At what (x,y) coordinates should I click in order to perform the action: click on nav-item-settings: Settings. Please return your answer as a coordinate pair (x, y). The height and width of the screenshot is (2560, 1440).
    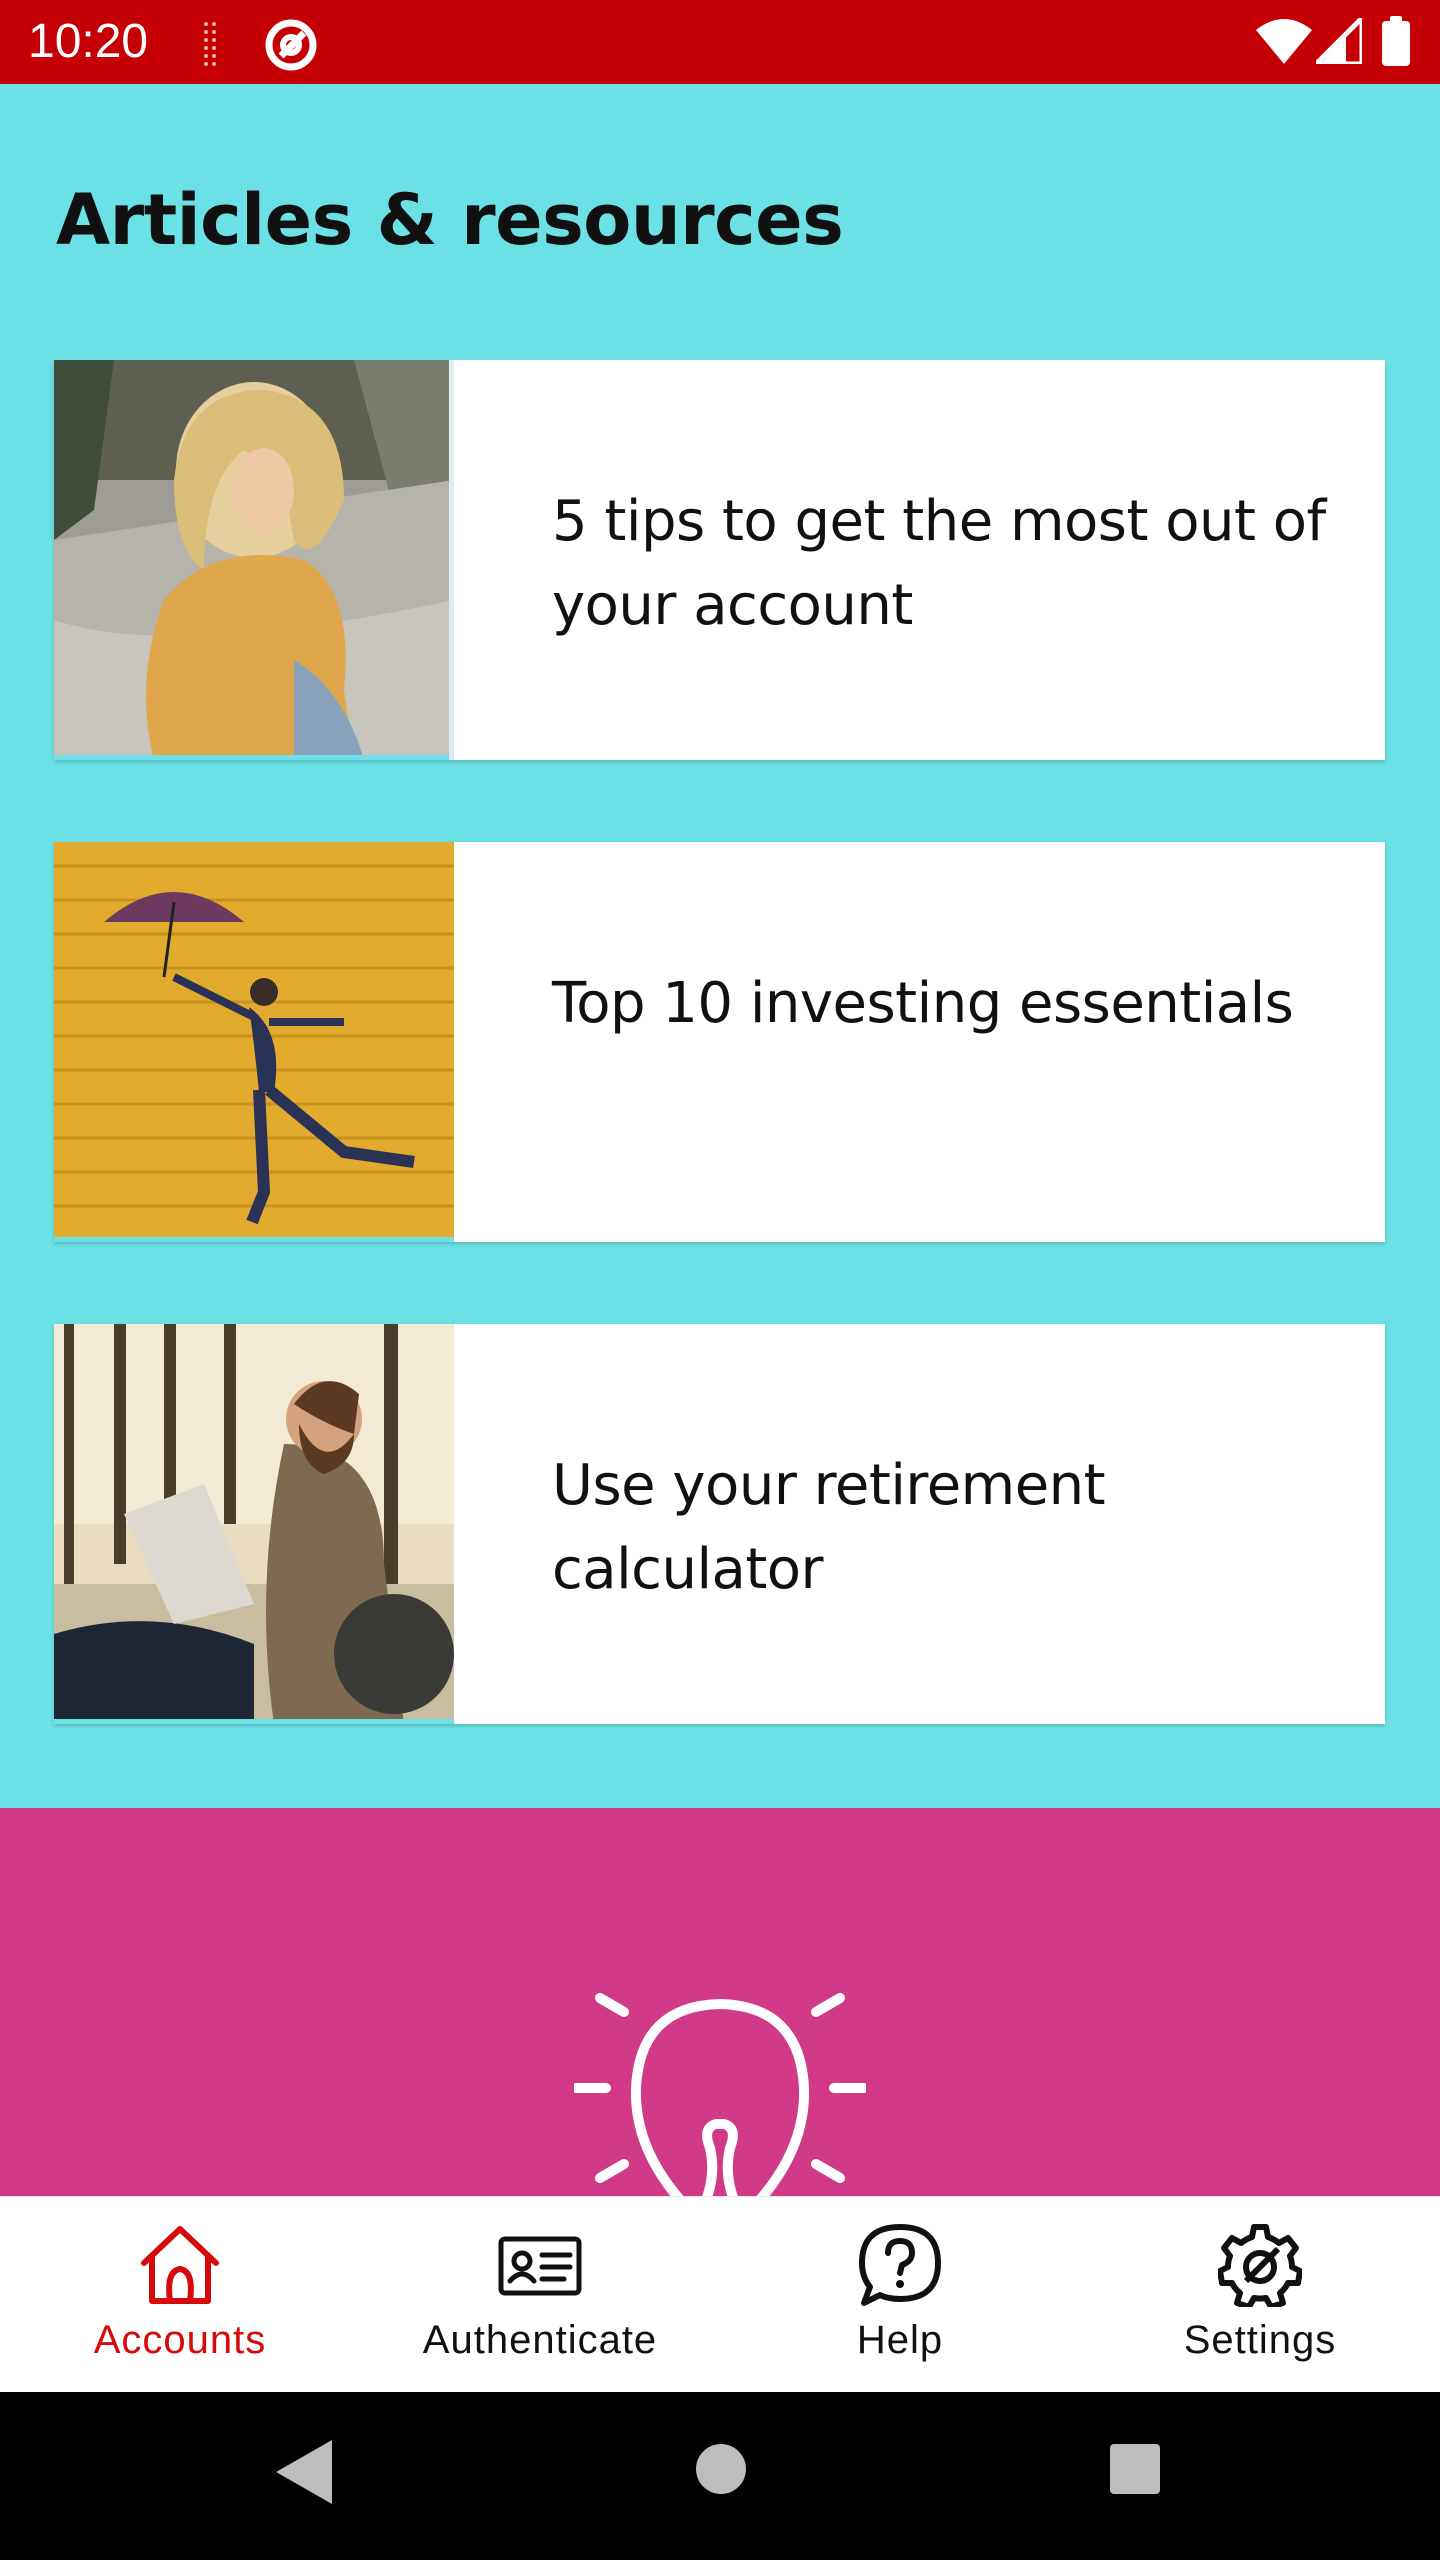
    Looking at the image, I should click on (1260, 2295).